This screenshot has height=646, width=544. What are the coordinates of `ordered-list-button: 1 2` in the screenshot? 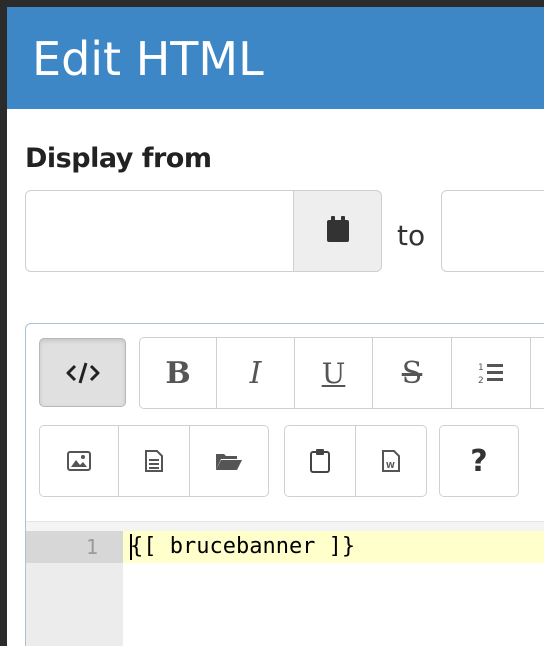 It's located at (491, 373).